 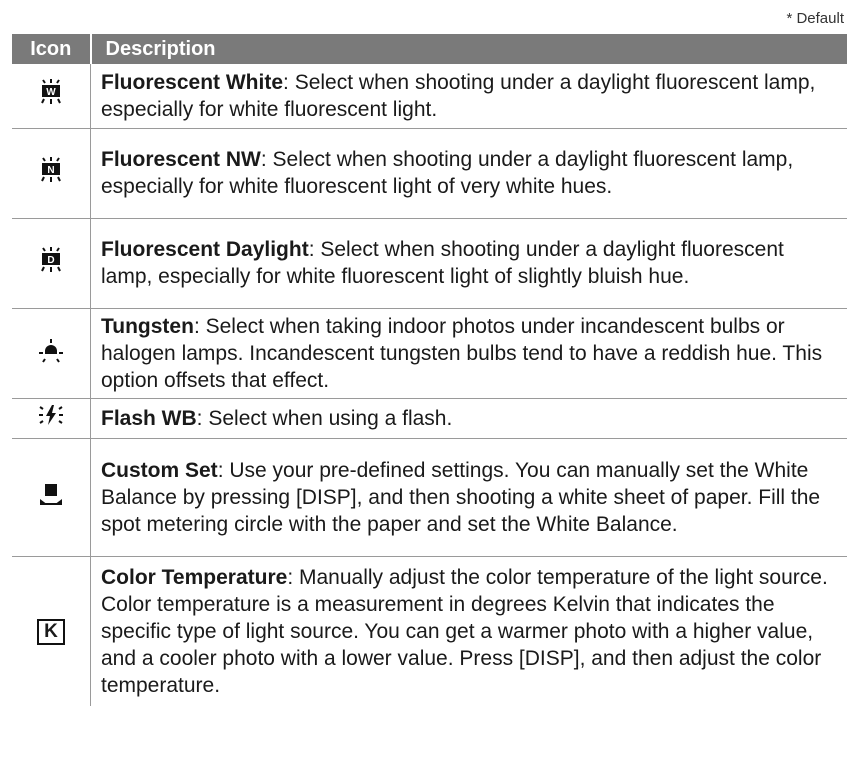 I want to click on icon-cell: D, so click(x=51, y=263).